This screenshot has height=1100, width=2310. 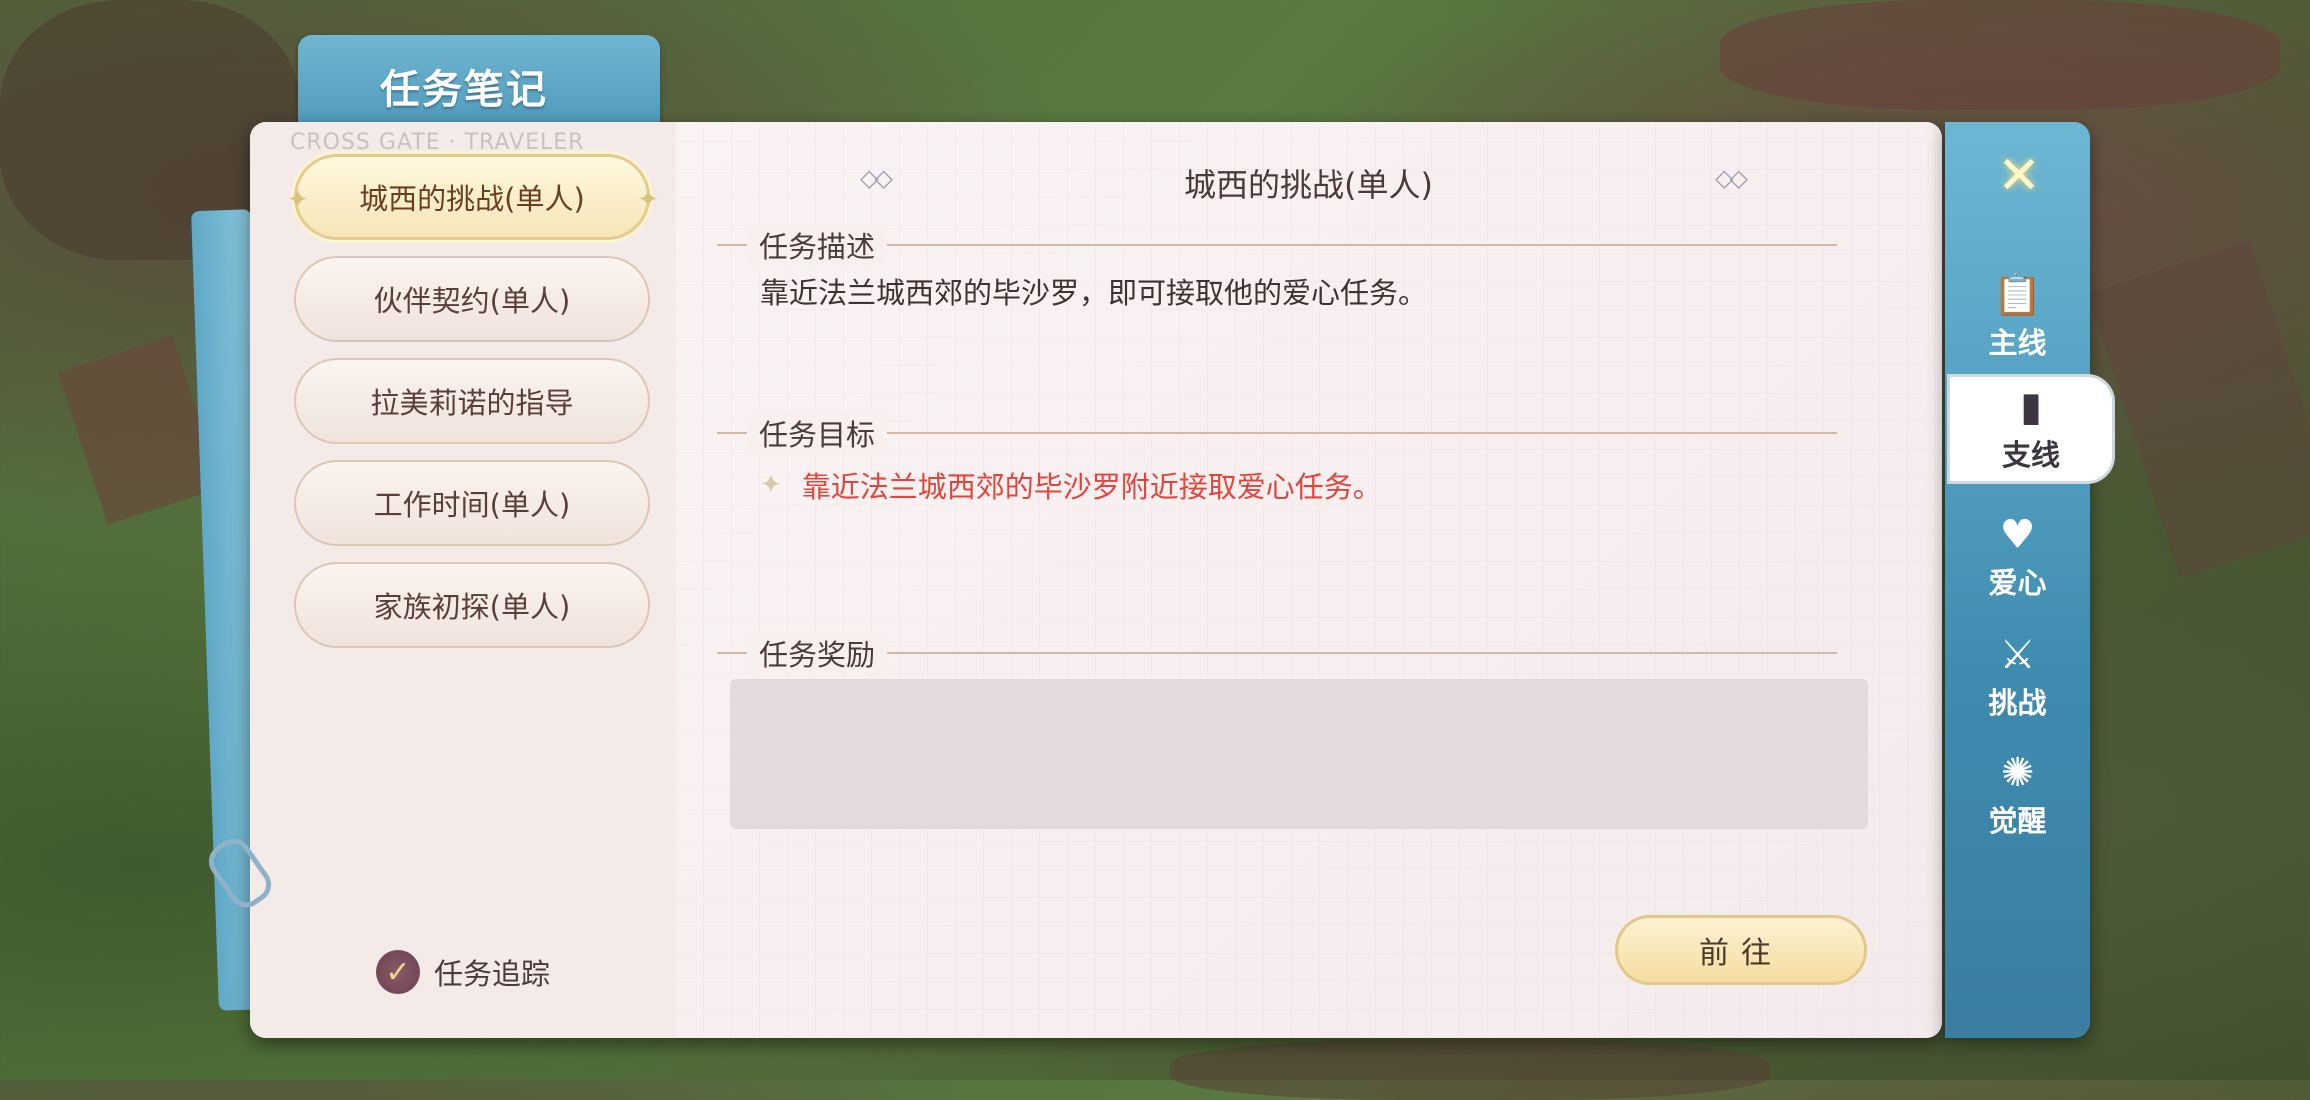 What do you see at coordinates (2017, 773) in the screenshot?
I see `awaken-icon: ✺` at bounding box center [2017, 773].